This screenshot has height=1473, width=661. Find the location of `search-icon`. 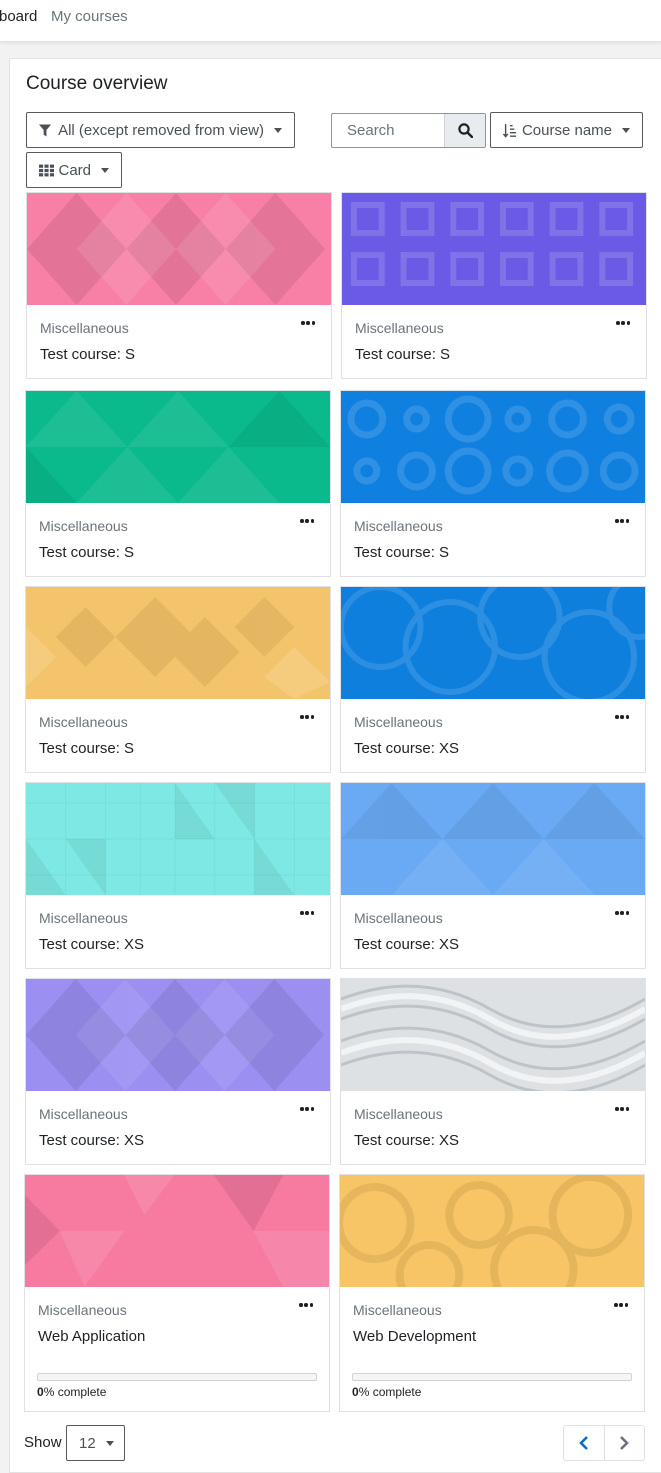

search-icon is located at coordinates (465, 130).